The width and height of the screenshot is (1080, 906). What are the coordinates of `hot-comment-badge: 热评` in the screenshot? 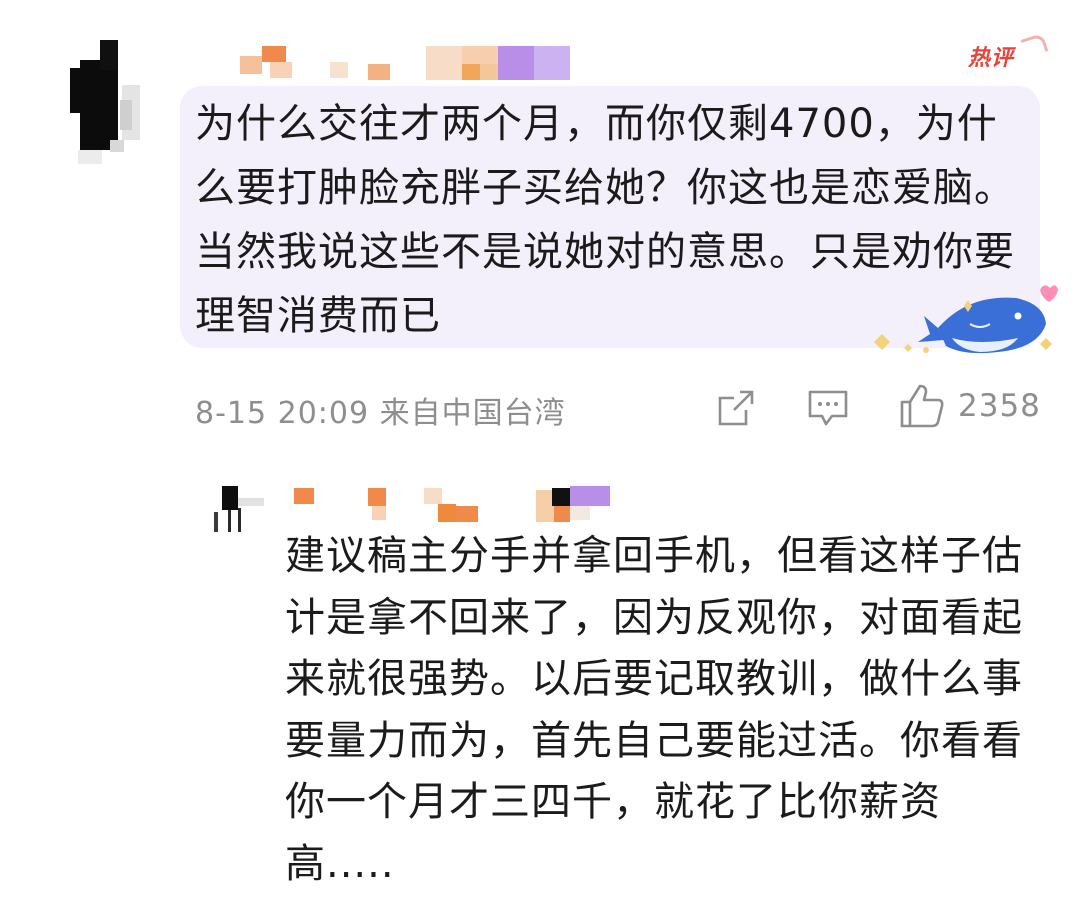 It's located at (1008, 53).